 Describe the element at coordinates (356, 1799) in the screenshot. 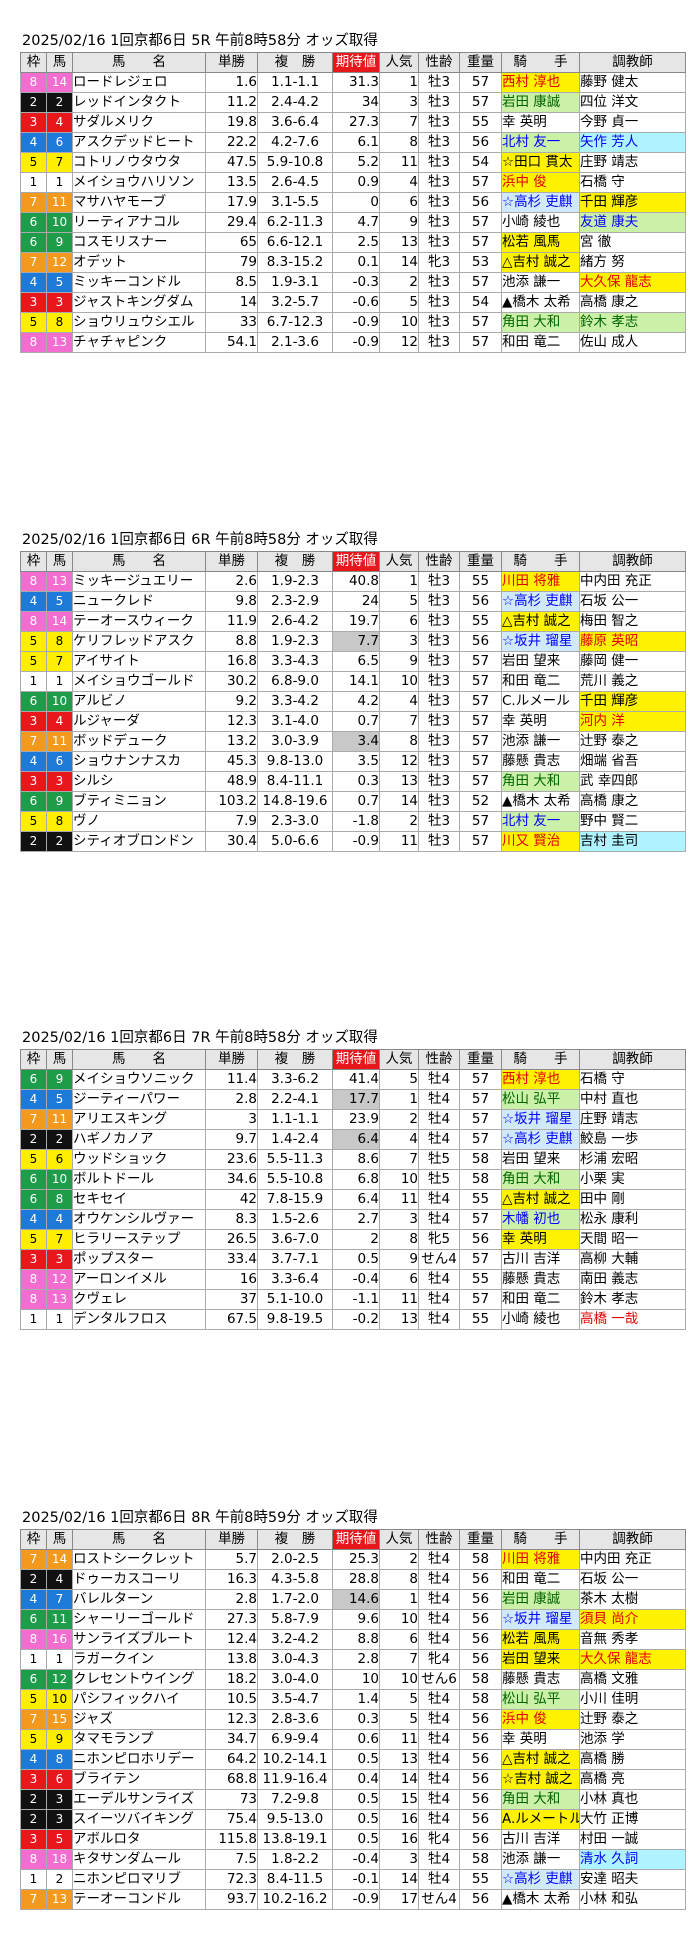

I see `expected-value-cell: 0.5` at that location.